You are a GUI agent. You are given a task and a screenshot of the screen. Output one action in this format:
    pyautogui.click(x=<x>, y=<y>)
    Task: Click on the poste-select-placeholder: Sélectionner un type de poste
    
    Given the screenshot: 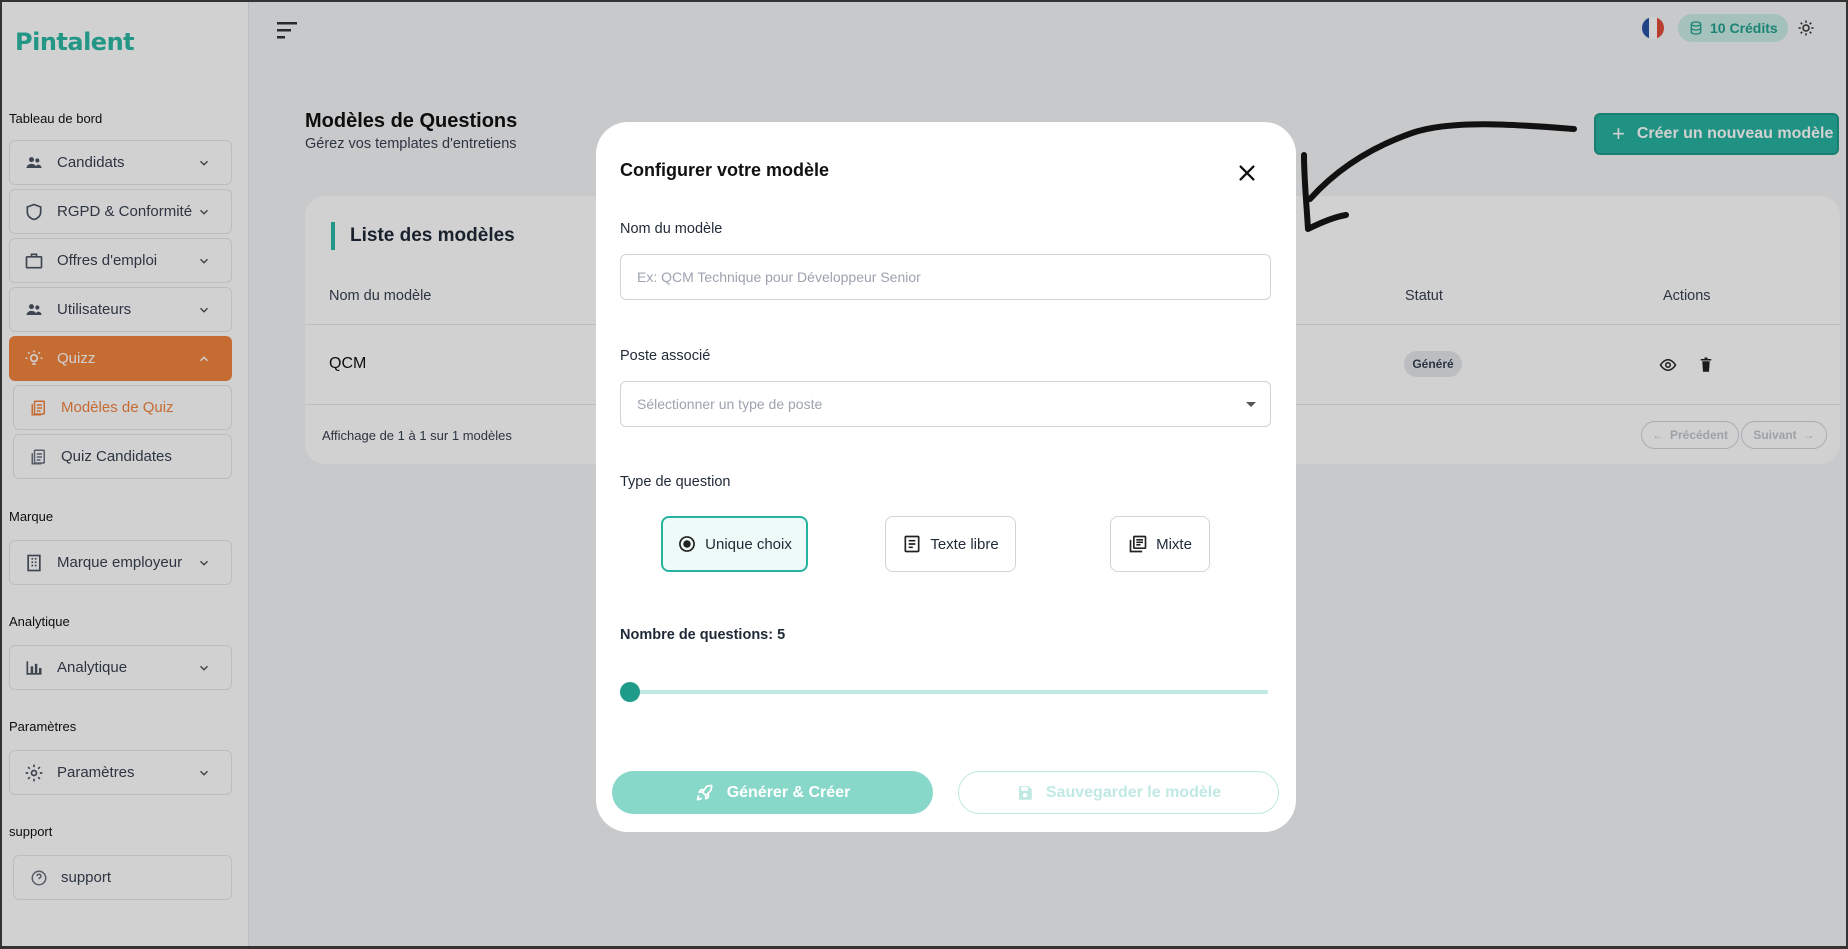 What is the action you would take?
    pyautogui.click(x=730, y=404)
    